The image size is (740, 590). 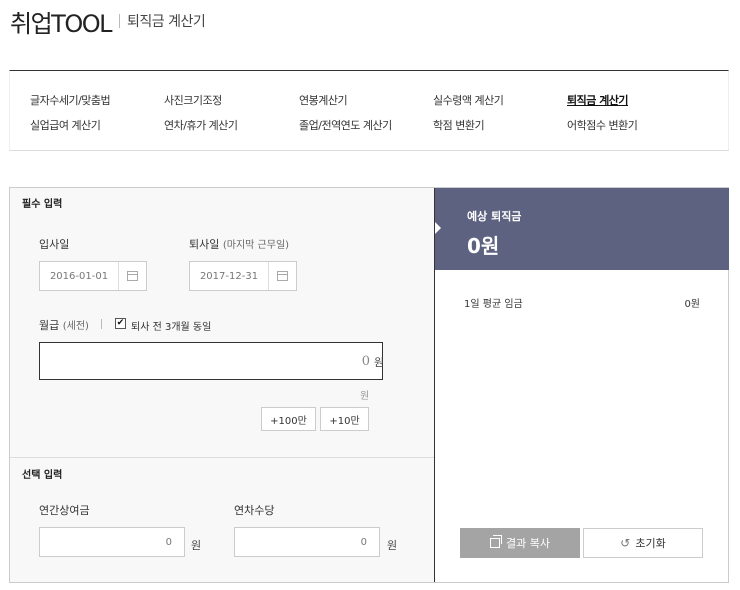 I want to click on copy-result-label: 결과 복사, so click(x=528, y=543).